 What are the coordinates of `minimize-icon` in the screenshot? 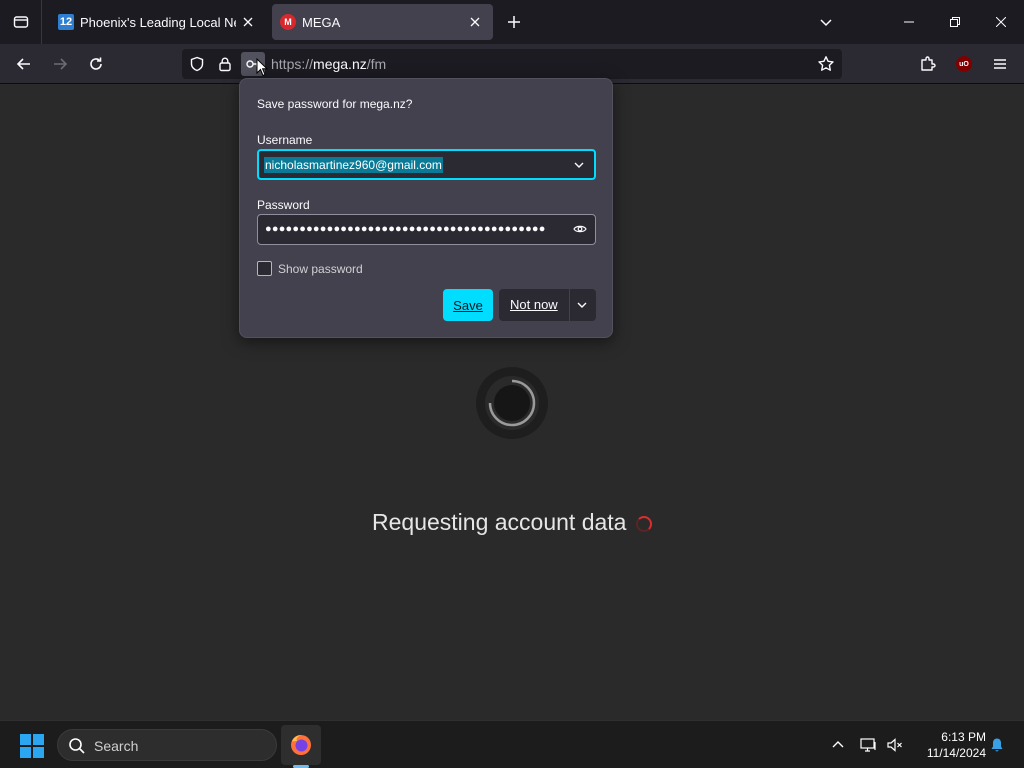 It's located at (909, 22).